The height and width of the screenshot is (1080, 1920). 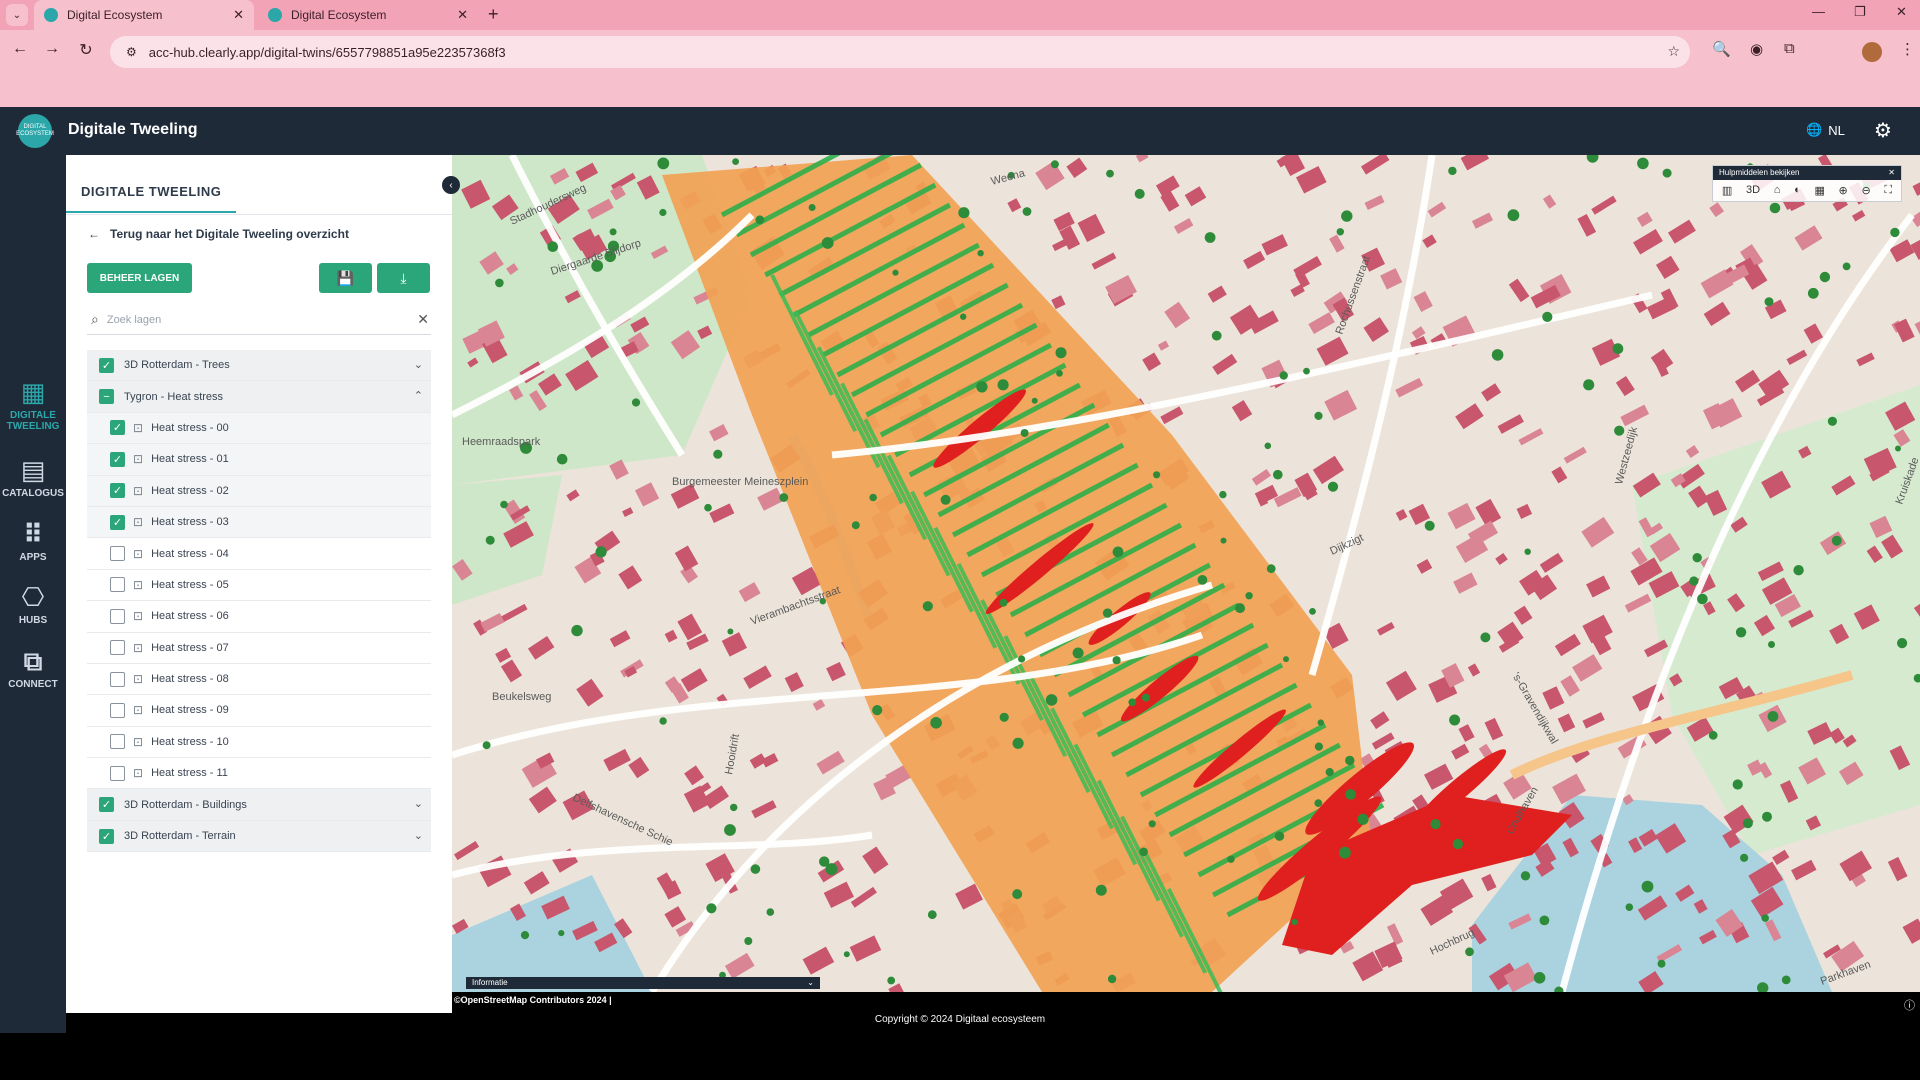 I want to click on extension-icon: ◉, so click(x=1756, y=49).